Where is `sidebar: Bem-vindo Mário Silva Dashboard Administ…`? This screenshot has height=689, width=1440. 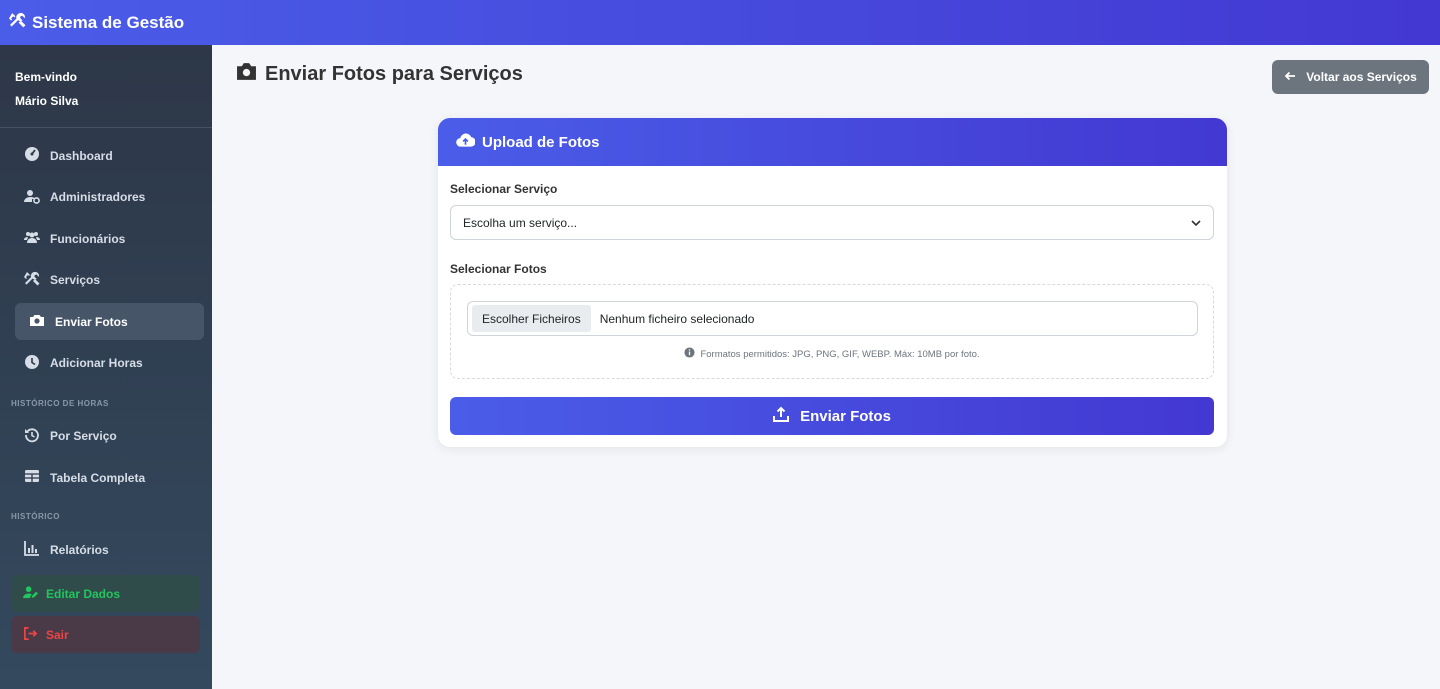
sidebar: Bem-vindo Mário Silva Dashboard Administ… is located at coordinates (106, 367).